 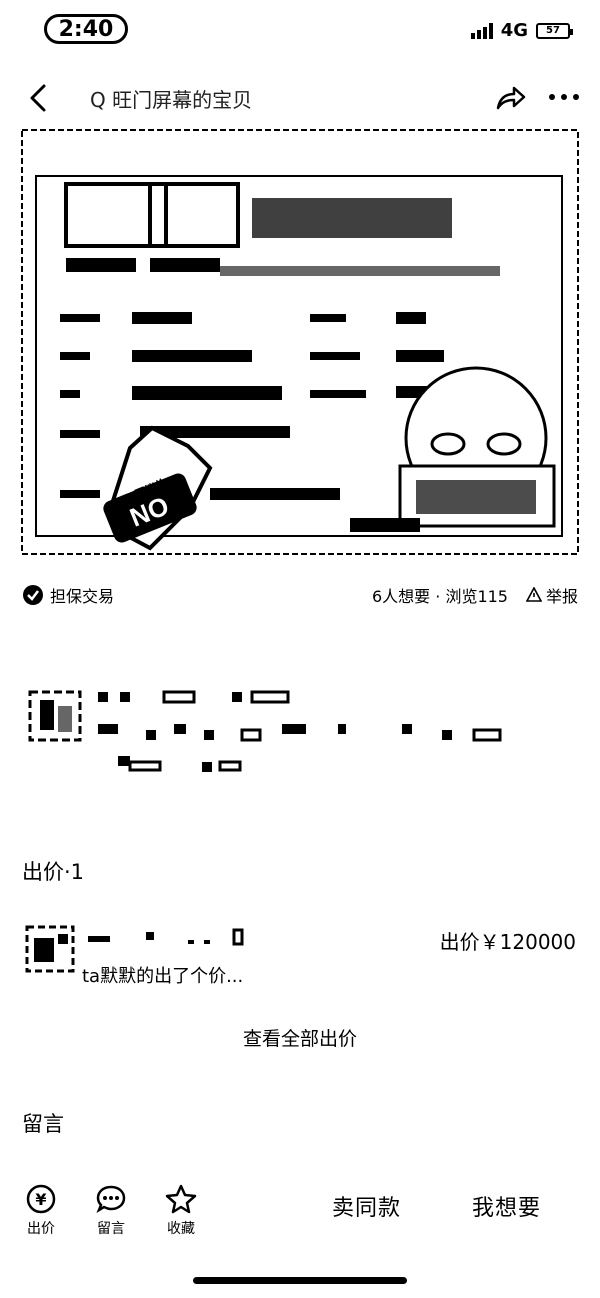 What do you see at coordinates (82, 596) in the screenshot?
I see `guarantee-label: 担保交易` at bounding box center [82, 596].